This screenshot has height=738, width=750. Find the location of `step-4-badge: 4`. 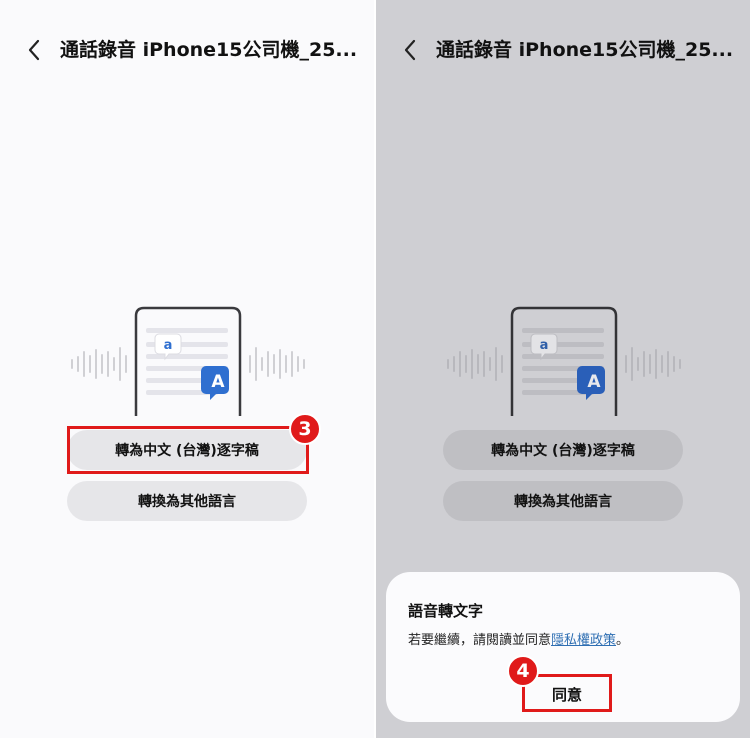

step-4-badge: 4 is located at coordinates (523, 671).